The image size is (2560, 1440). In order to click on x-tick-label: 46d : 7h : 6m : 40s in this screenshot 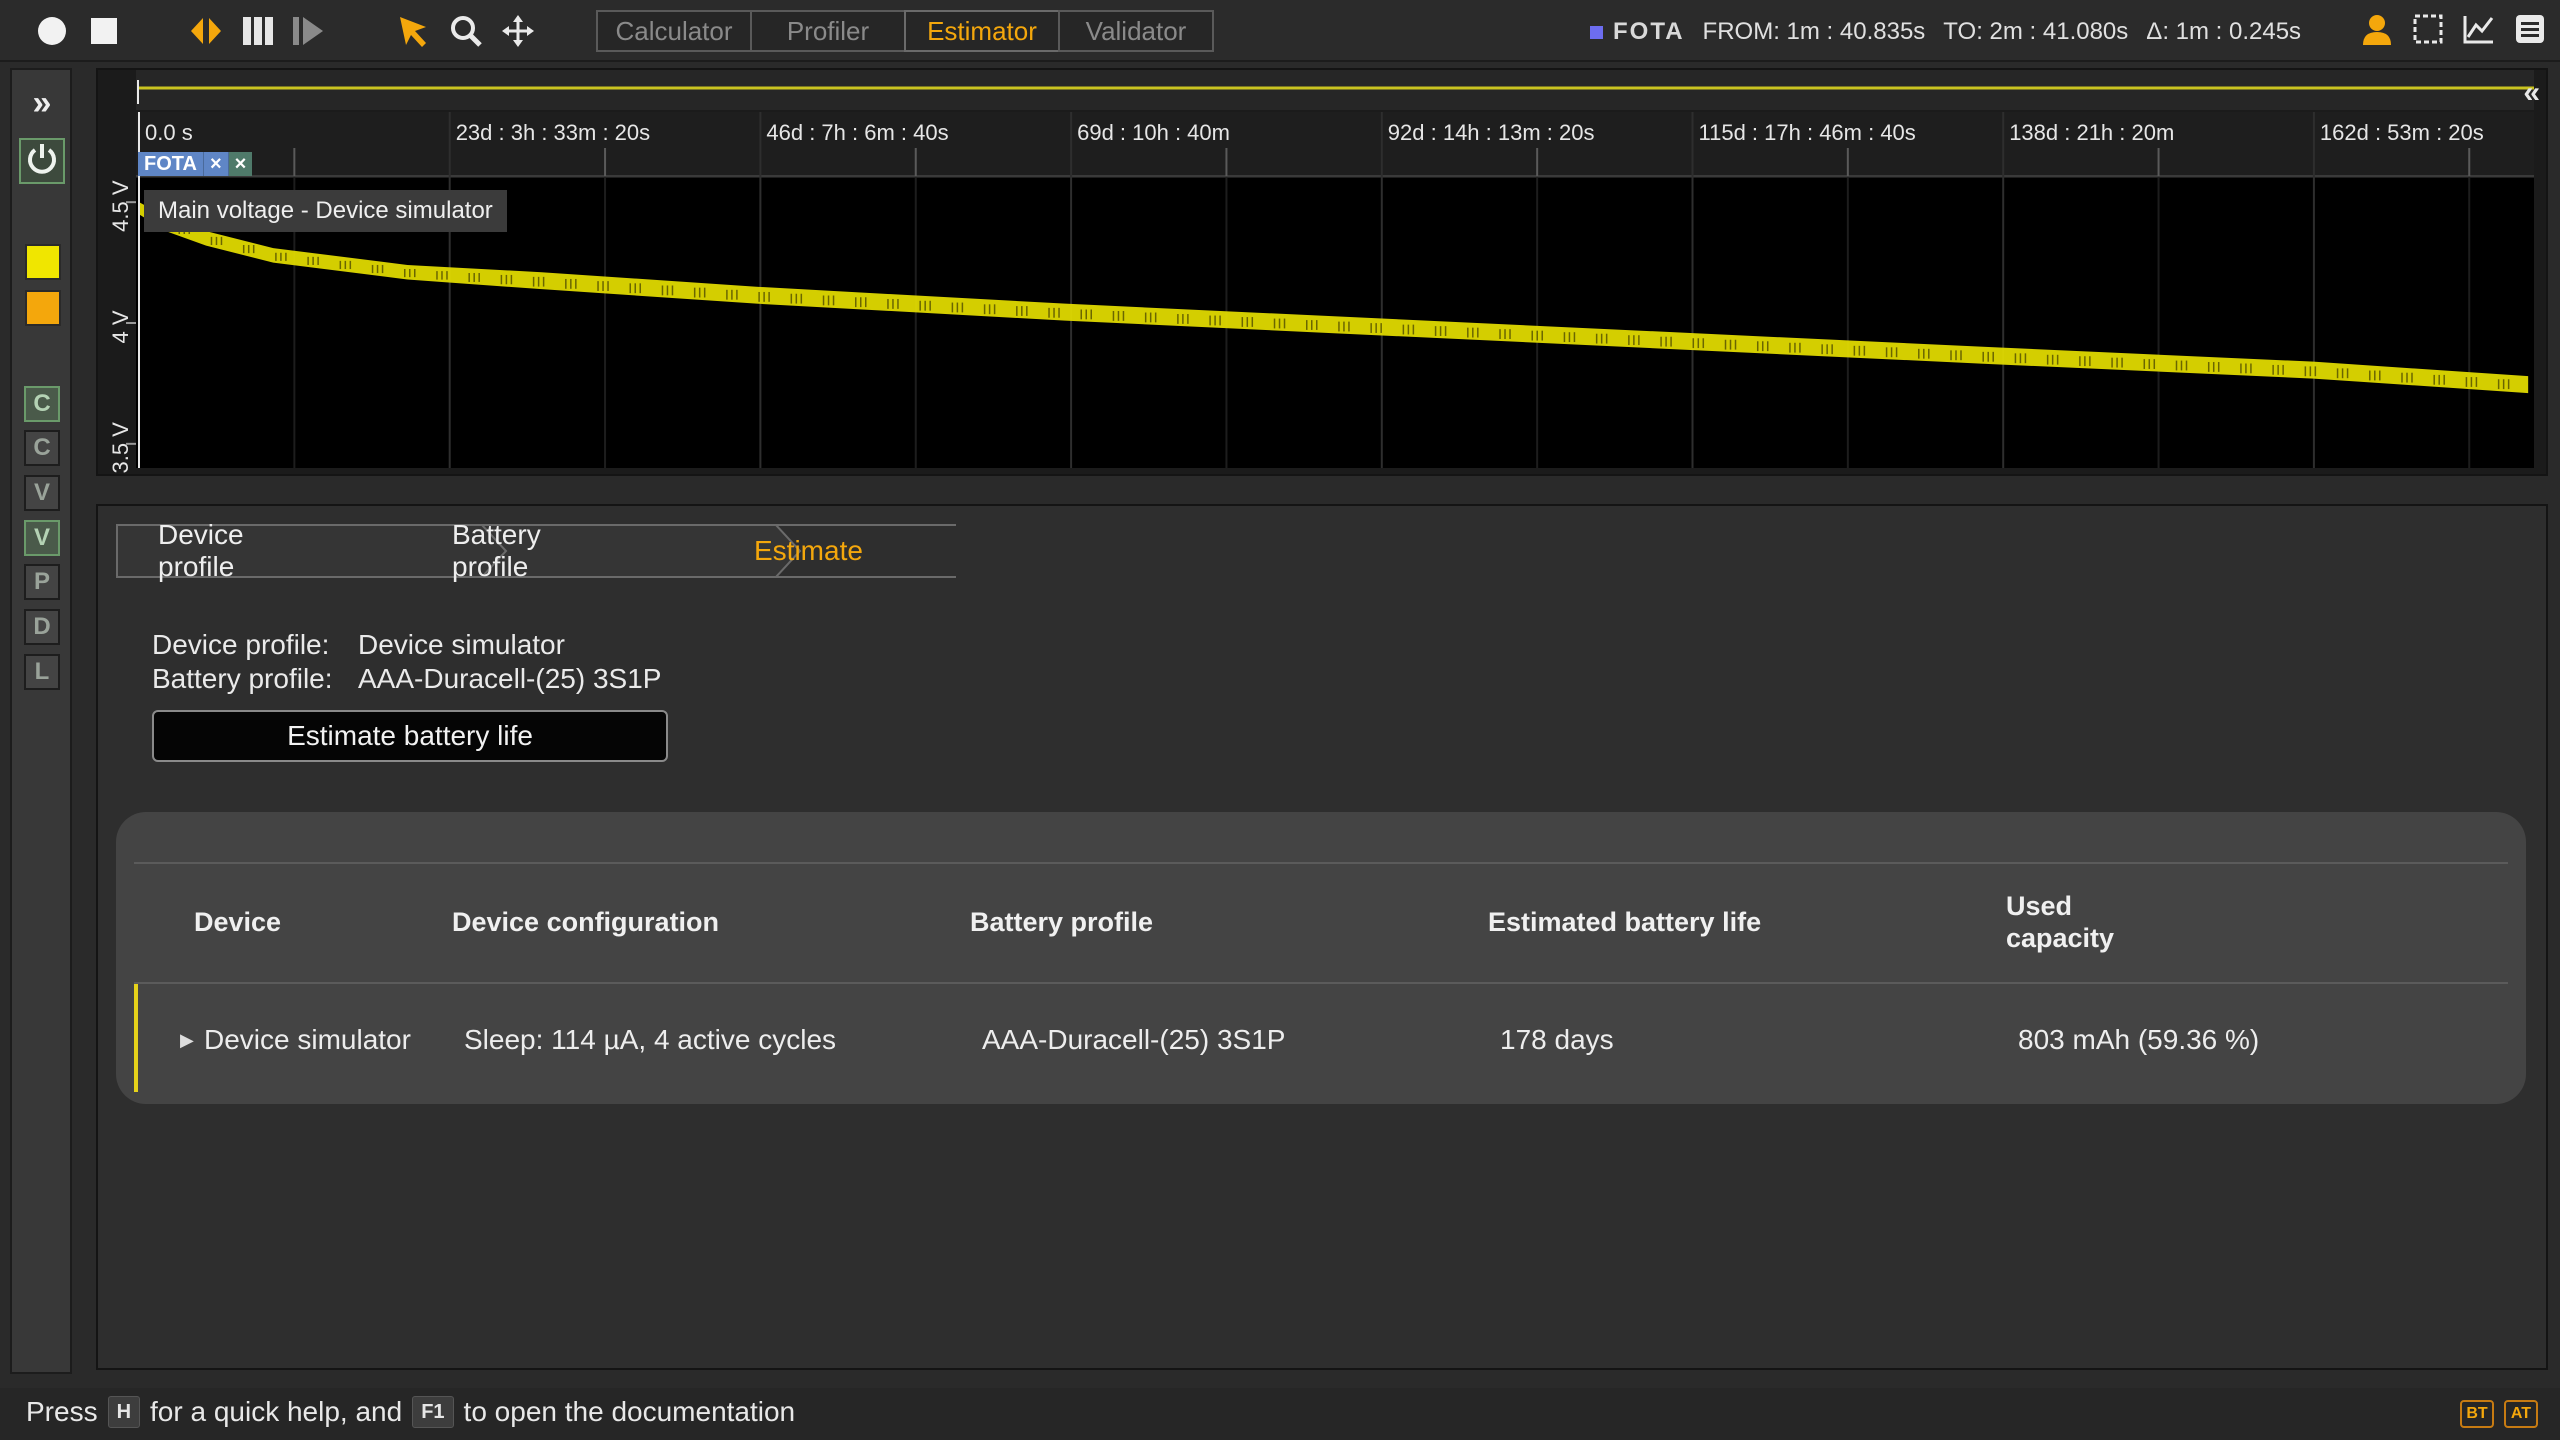, I will do `click(857, 132)`.